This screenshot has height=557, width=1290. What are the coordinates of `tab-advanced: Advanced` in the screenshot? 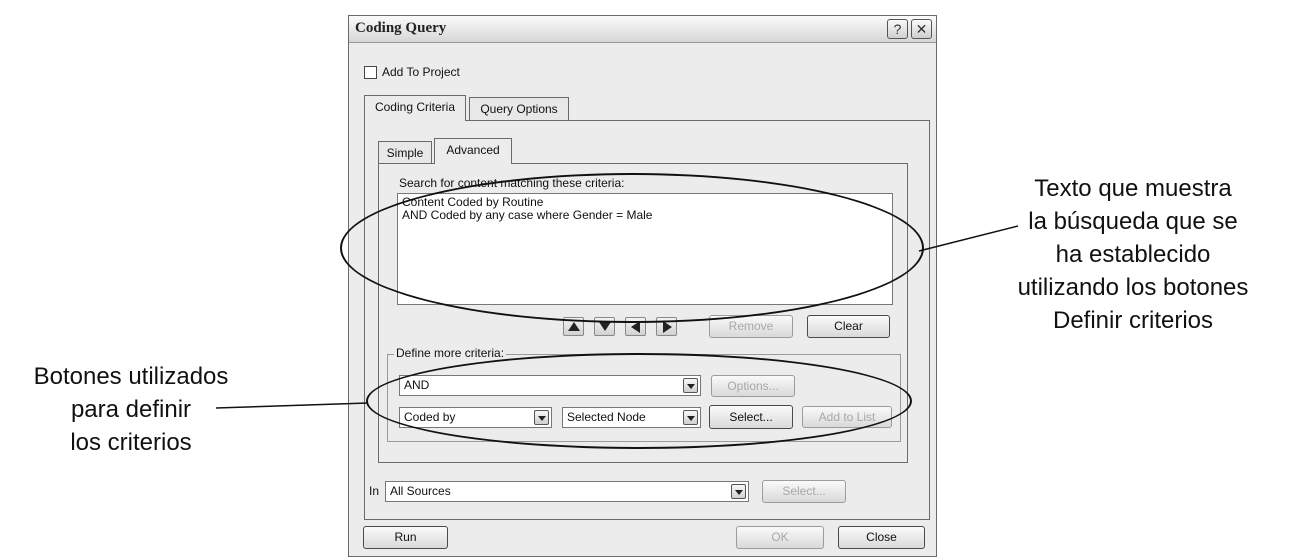 It's located at (473, 151).